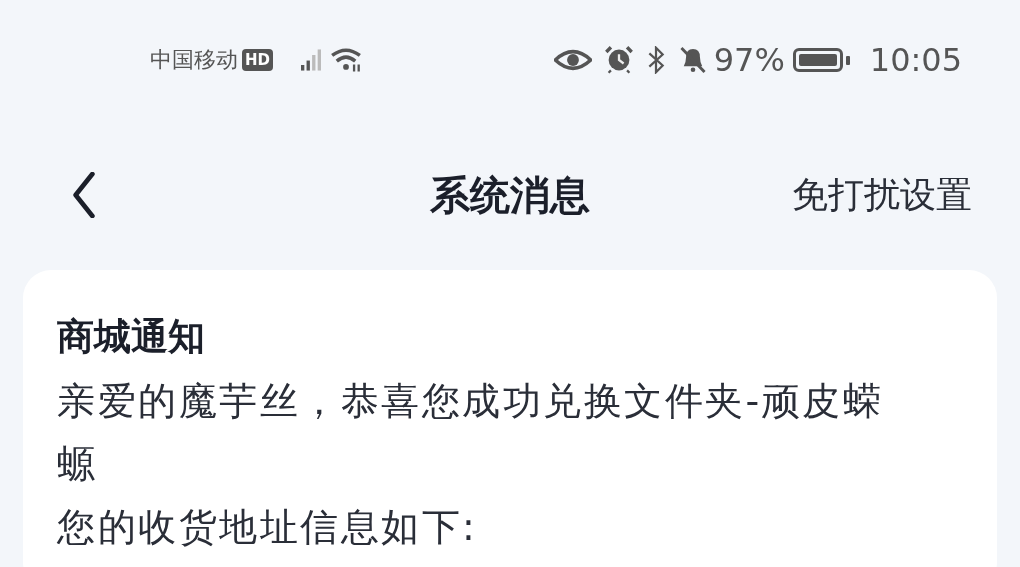 This screenshot has width=1020, height=567. I want to click on carrier-name: 中国移动, so click(194, 60).